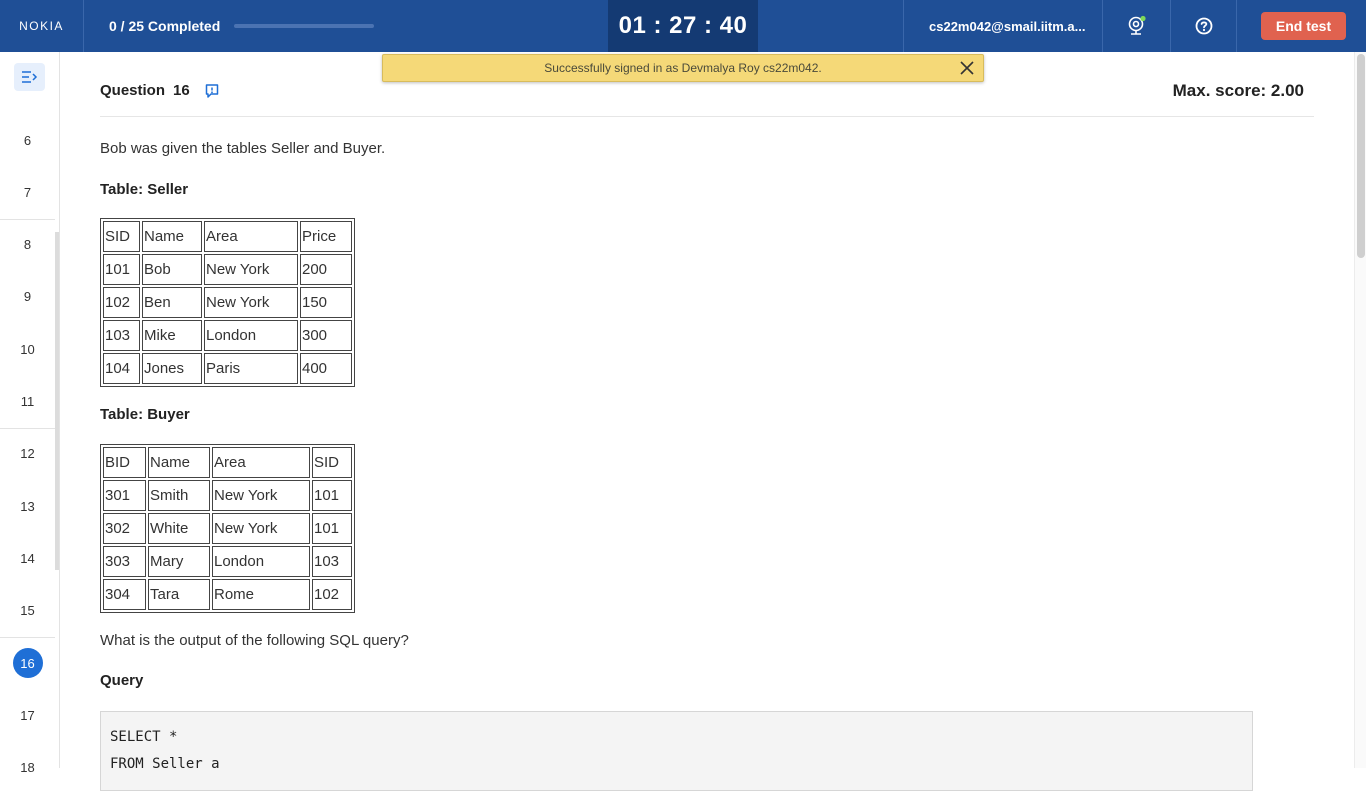 The height and width of the screenshot is (794, 1366). What do you see at coordinates (332, 561) in the screenshot?
I see `table-cell: 103` at bounding box center [332, 561].